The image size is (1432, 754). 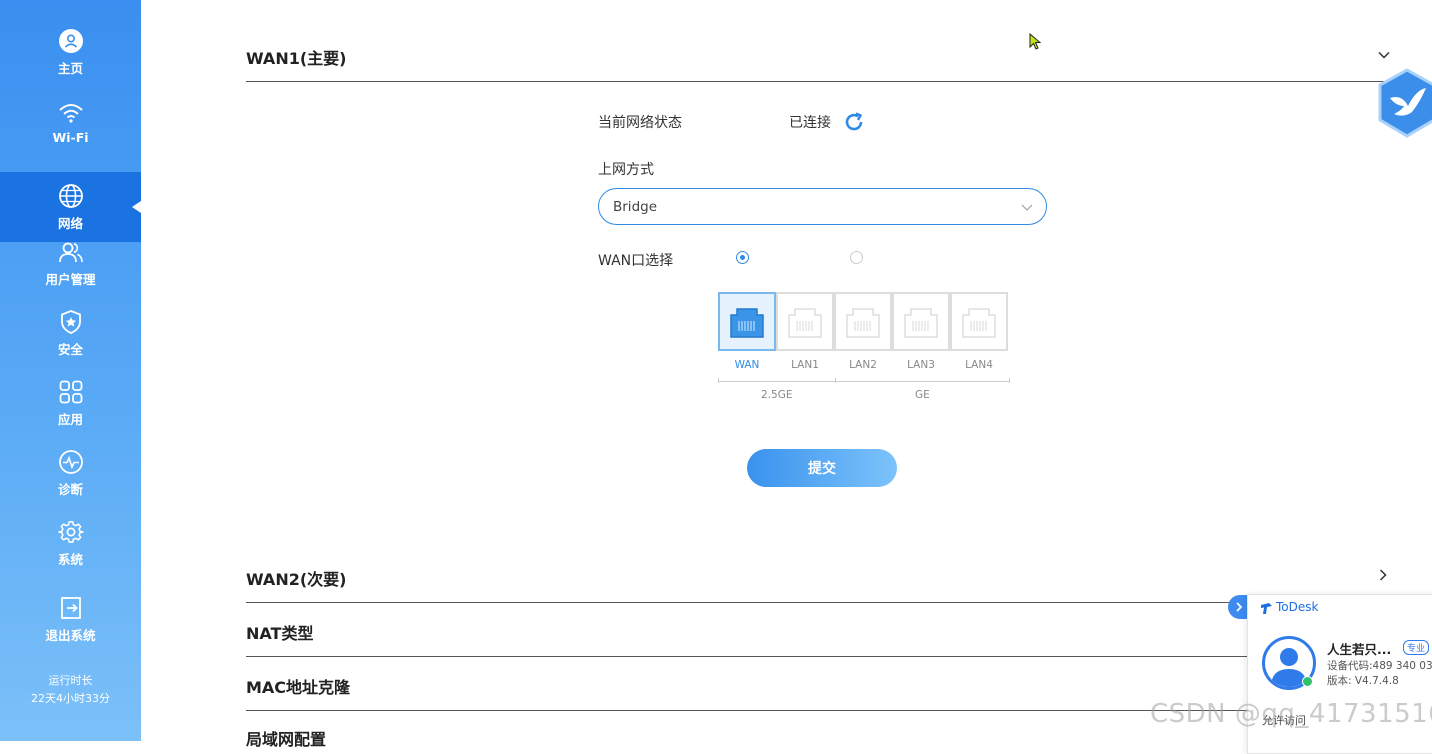 I want to click on sidebar-item-security: 安全, so click(x=70, y=333).